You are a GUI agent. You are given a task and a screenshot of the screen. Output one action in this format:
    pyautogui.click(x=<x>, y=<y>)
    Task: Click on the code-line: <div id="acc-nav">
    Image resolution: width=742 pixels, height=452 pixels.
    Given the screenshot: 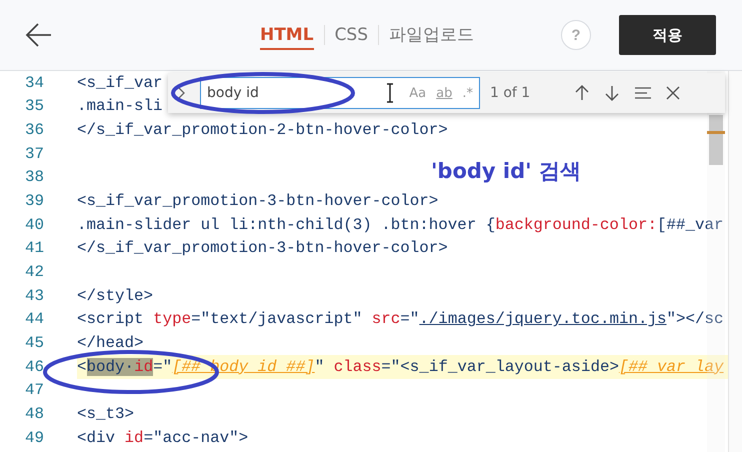 What is the action you would take?
    pyautogui.click(x=162, y=437)
    